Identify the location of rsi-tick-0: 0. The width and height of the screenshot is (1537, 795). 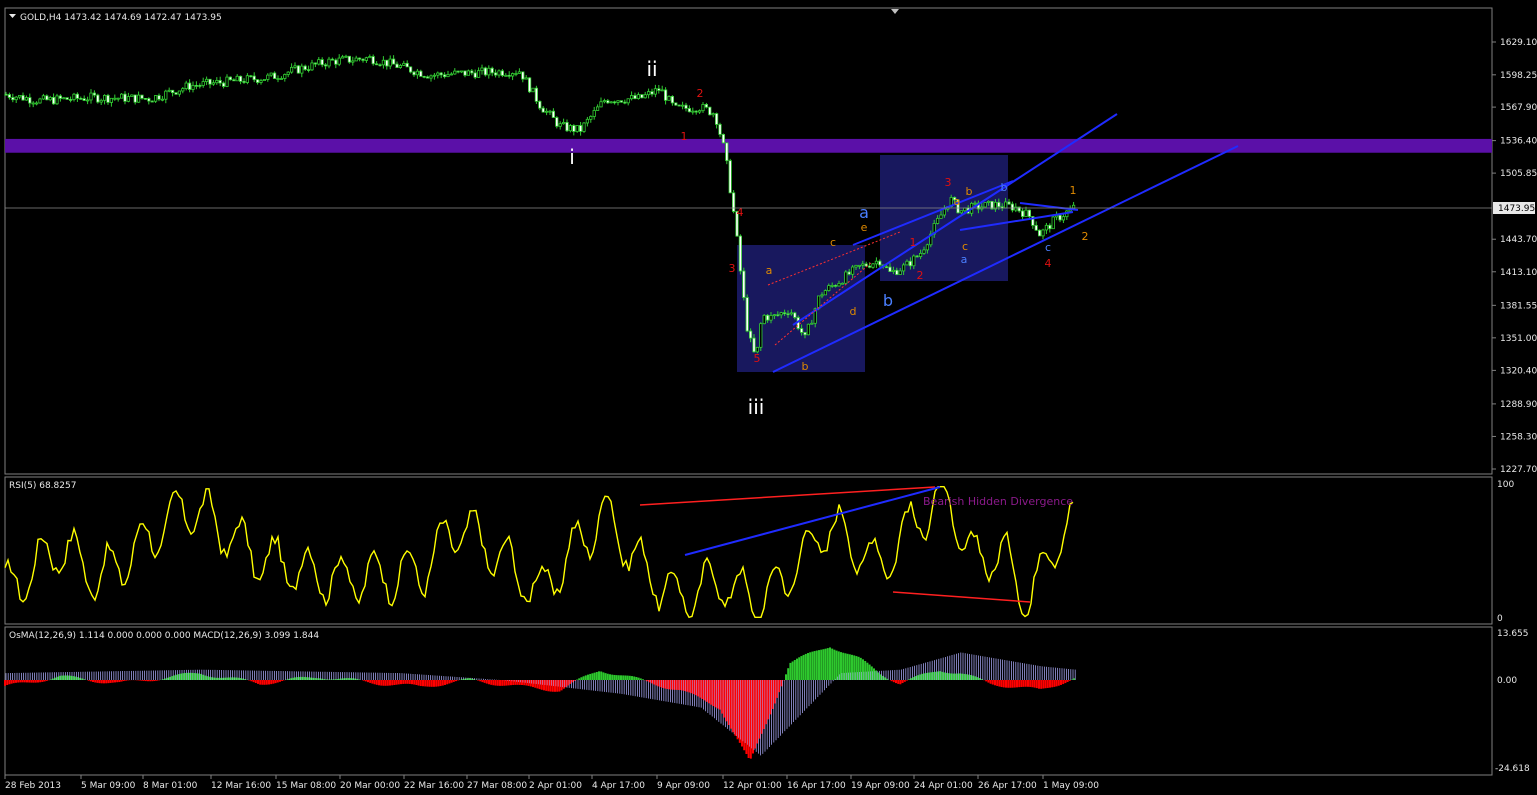
(1500, 619).